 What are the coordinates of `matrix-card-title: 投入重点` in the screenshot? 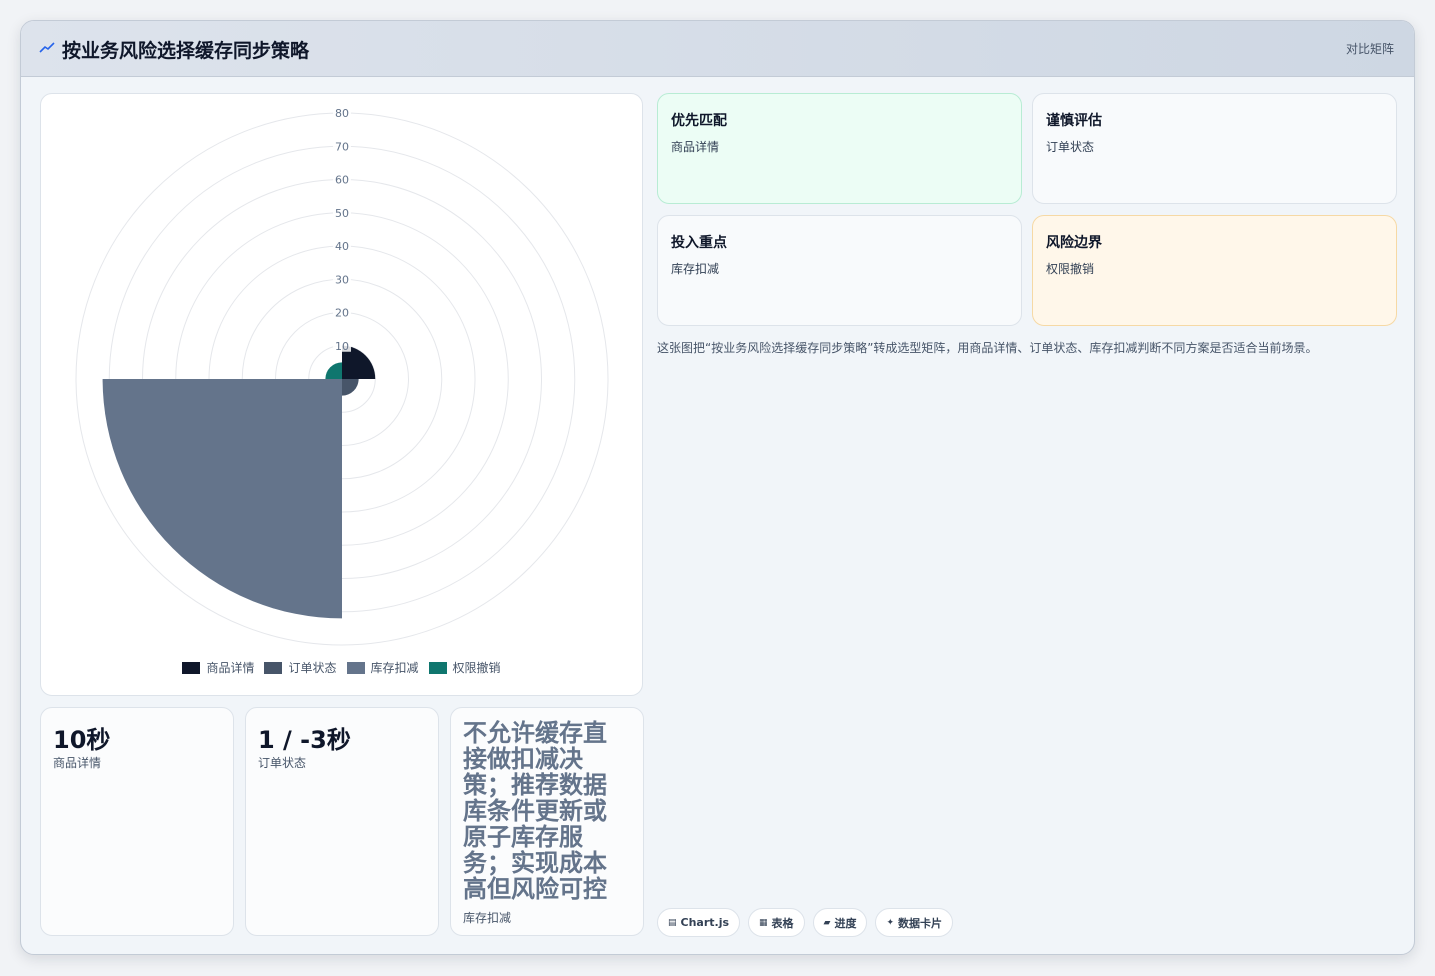 It's located at (699, 243).